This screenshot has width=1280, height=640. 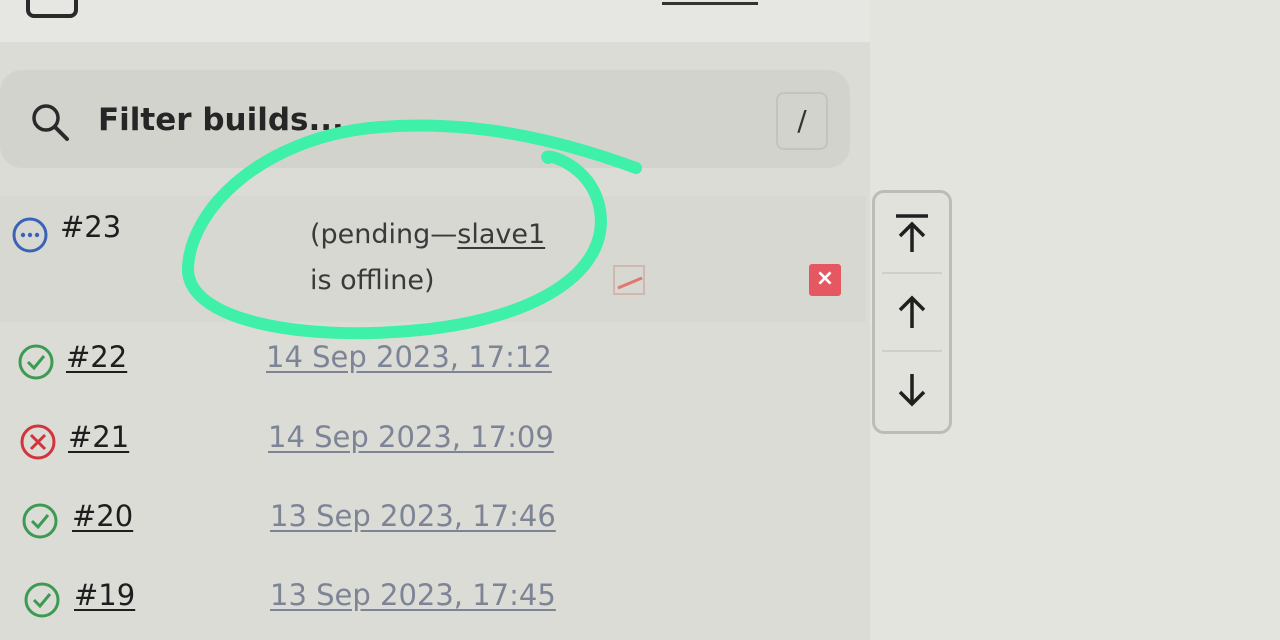 I want to click on arrow-down-icon, so click(x=912, y=390).